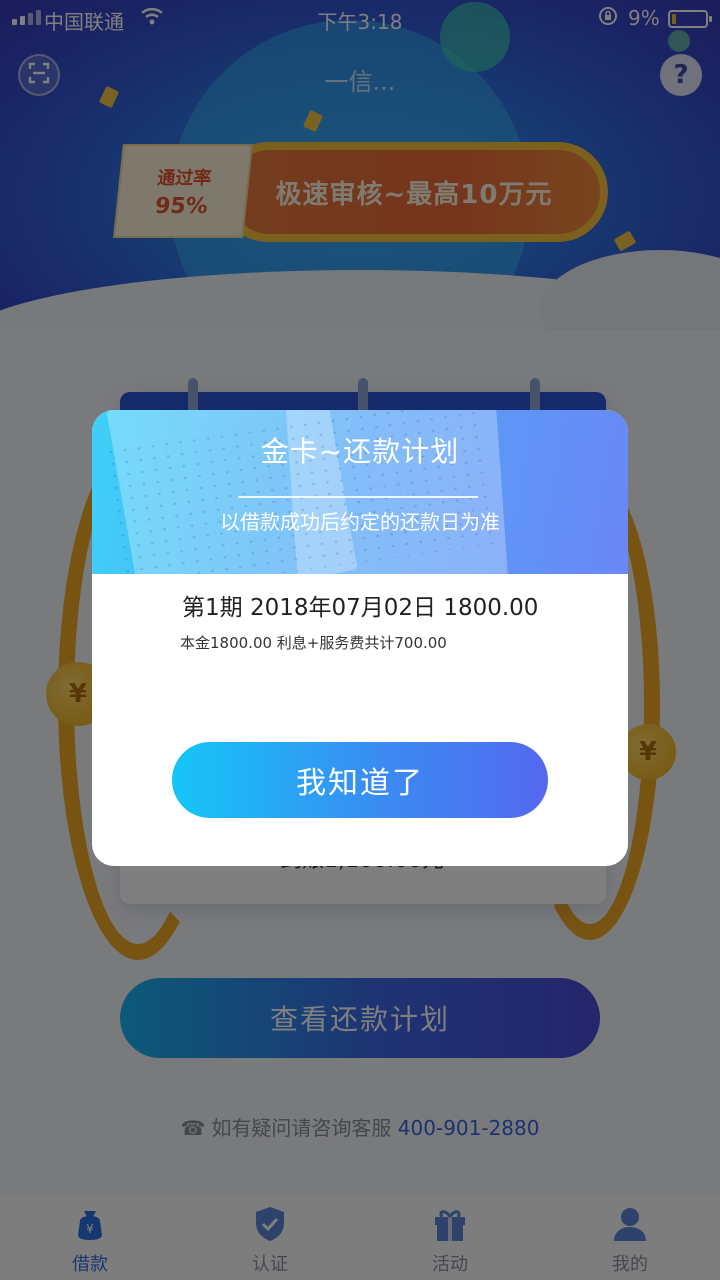  Describe the element at coordinates (360, 522) in the screenshot. I see `dialog-subtitle: 以借款成功后约定的还款日为准` at that location.